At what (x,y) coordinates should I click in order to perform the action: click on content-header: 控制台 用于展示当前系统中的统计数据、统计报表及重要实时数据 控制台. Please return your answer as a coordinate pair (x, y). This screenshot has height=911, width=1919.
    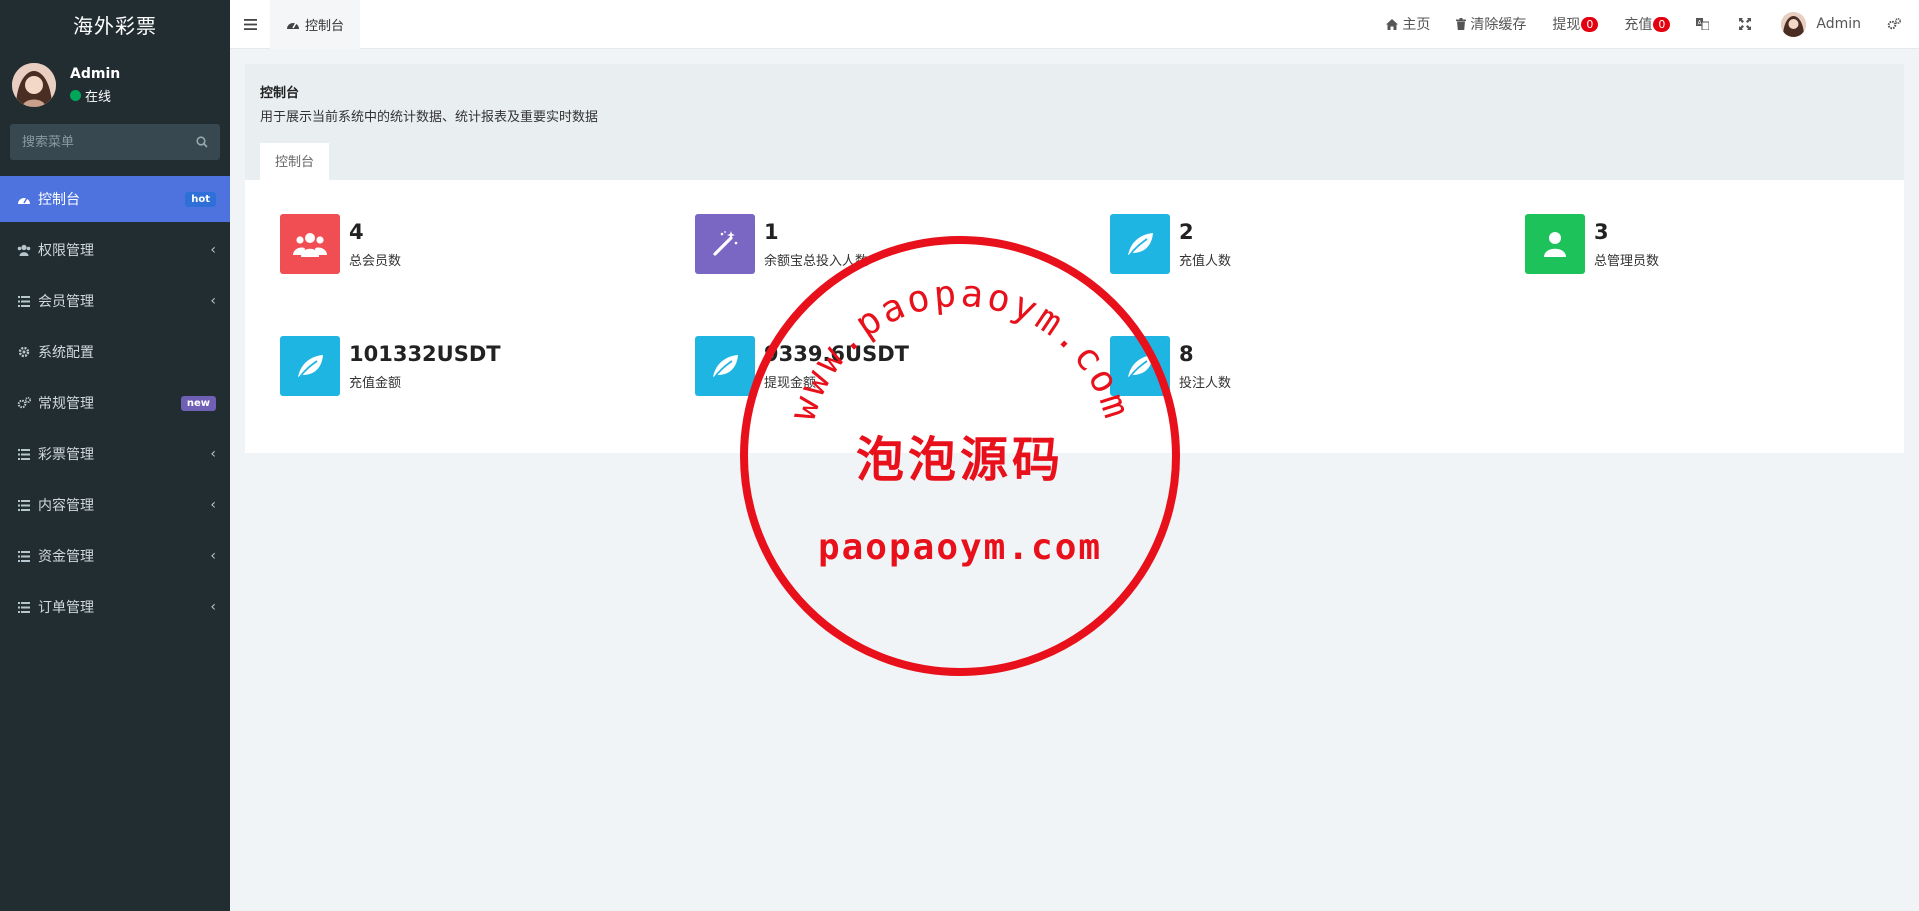
    Looking at the image, I should click on (1074, 123).